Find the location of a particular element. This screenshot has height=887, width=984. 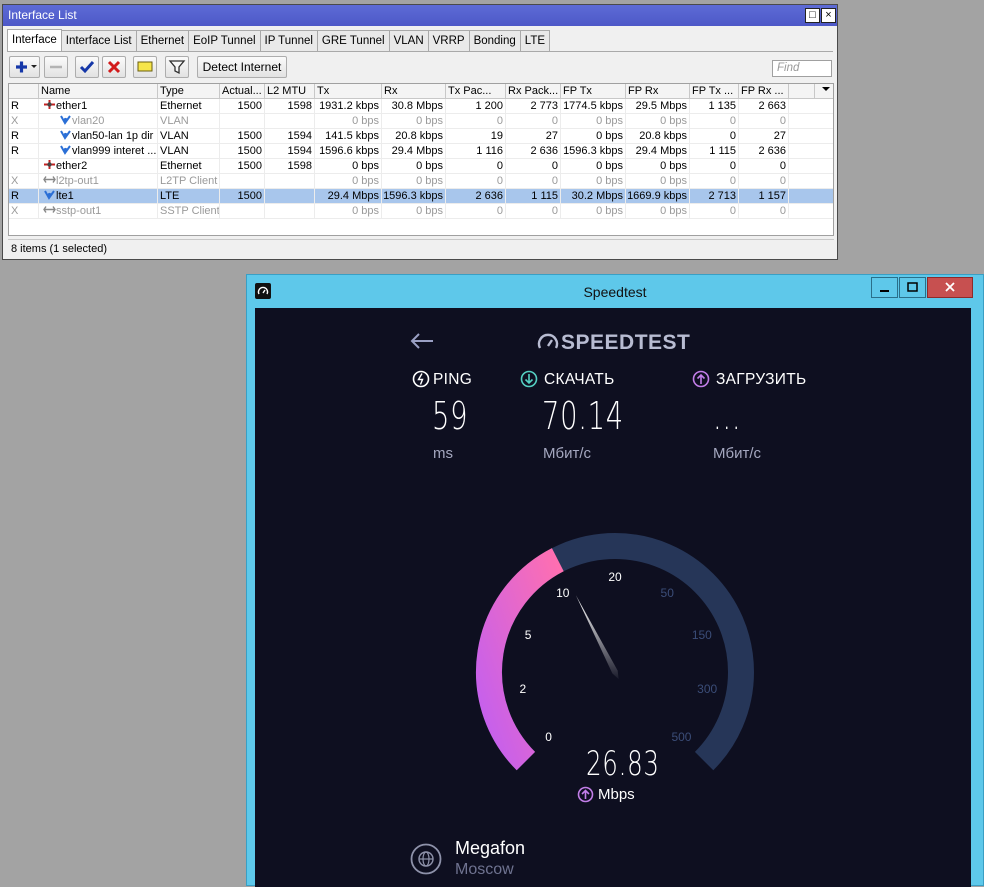

current-speed-value: 26.83 is located at coordinates (623, 764).